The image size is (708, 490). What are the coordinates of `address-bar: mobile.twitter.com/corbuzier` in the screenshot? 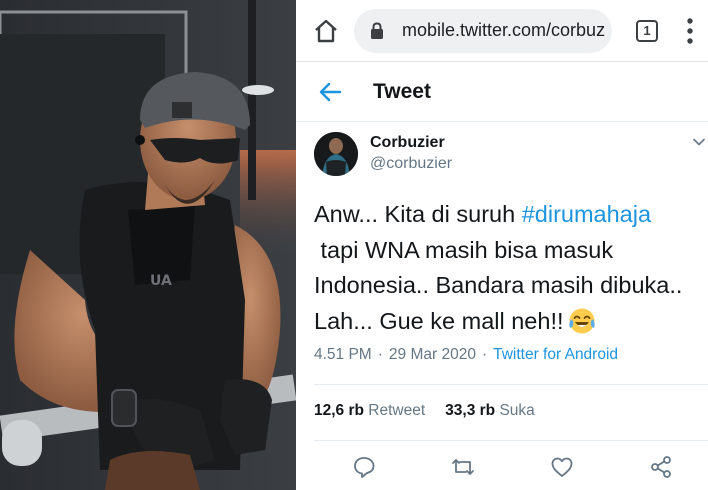 It's located at (483, 31).